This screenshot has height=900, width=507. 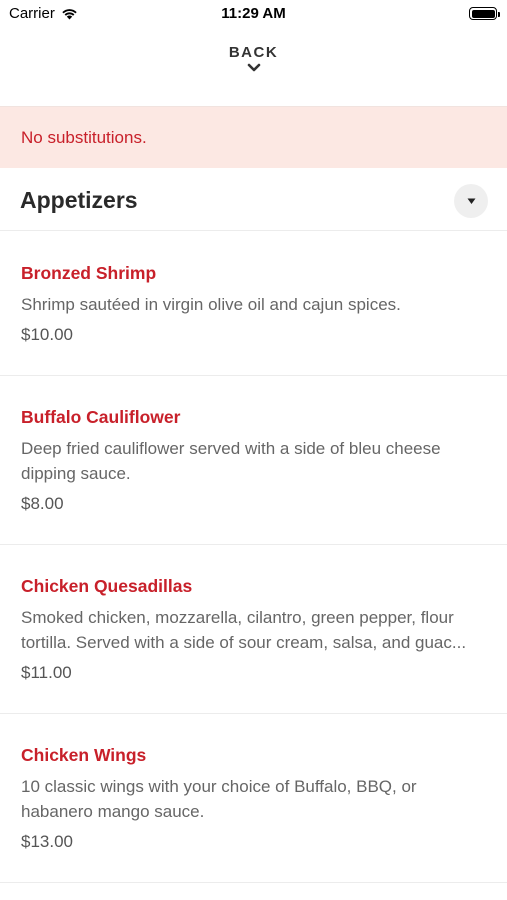 What do you see at coordinates (84, 755) in the screenshot?
I see `item-name: Chicken Wings` at bounding box center [84, 755].